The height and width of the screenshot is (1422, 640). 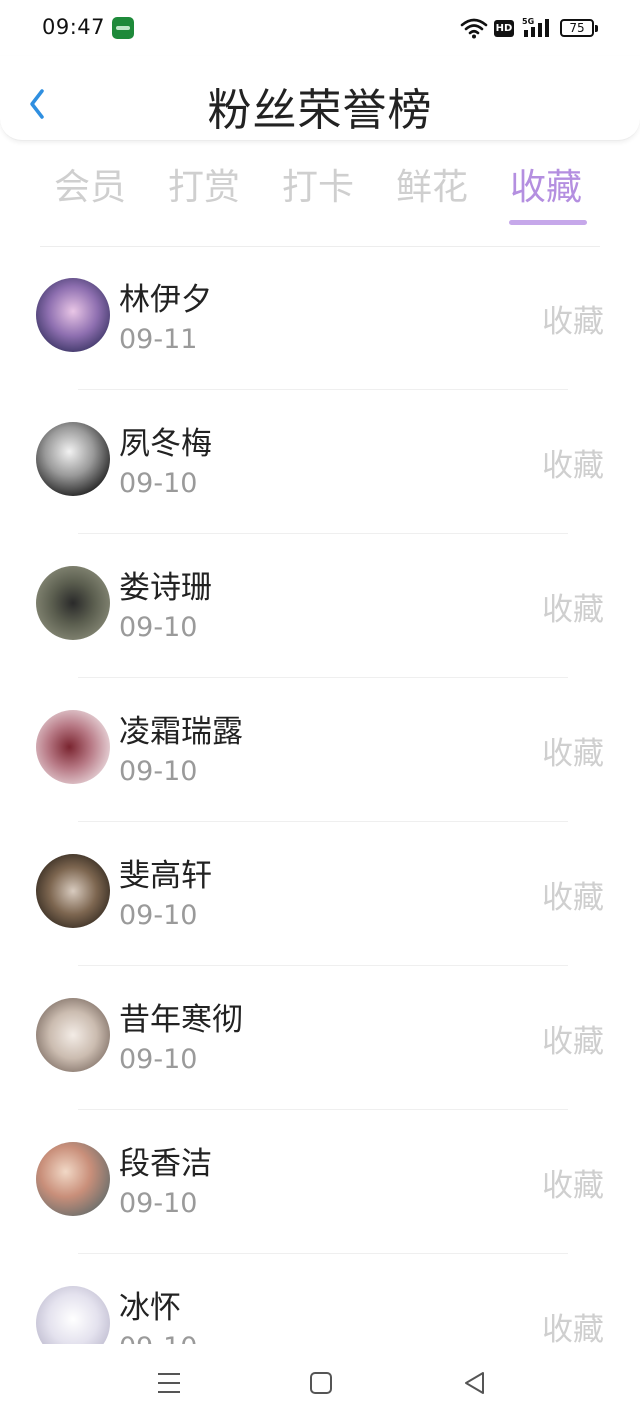 I want to click on fan-date: 09-11, so click(x=158, y=339).